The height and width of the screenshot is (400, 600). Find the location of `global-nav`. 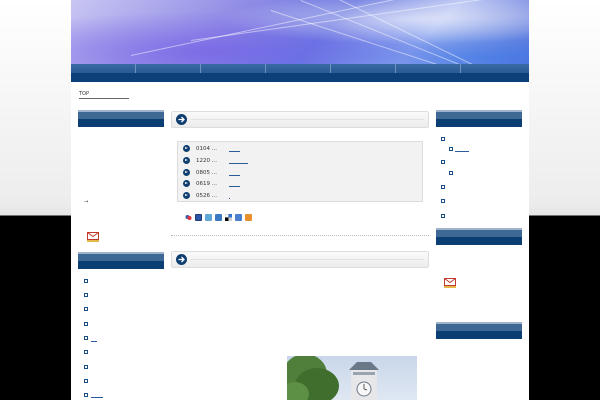

global-nav is located at coordinates (300, 73).